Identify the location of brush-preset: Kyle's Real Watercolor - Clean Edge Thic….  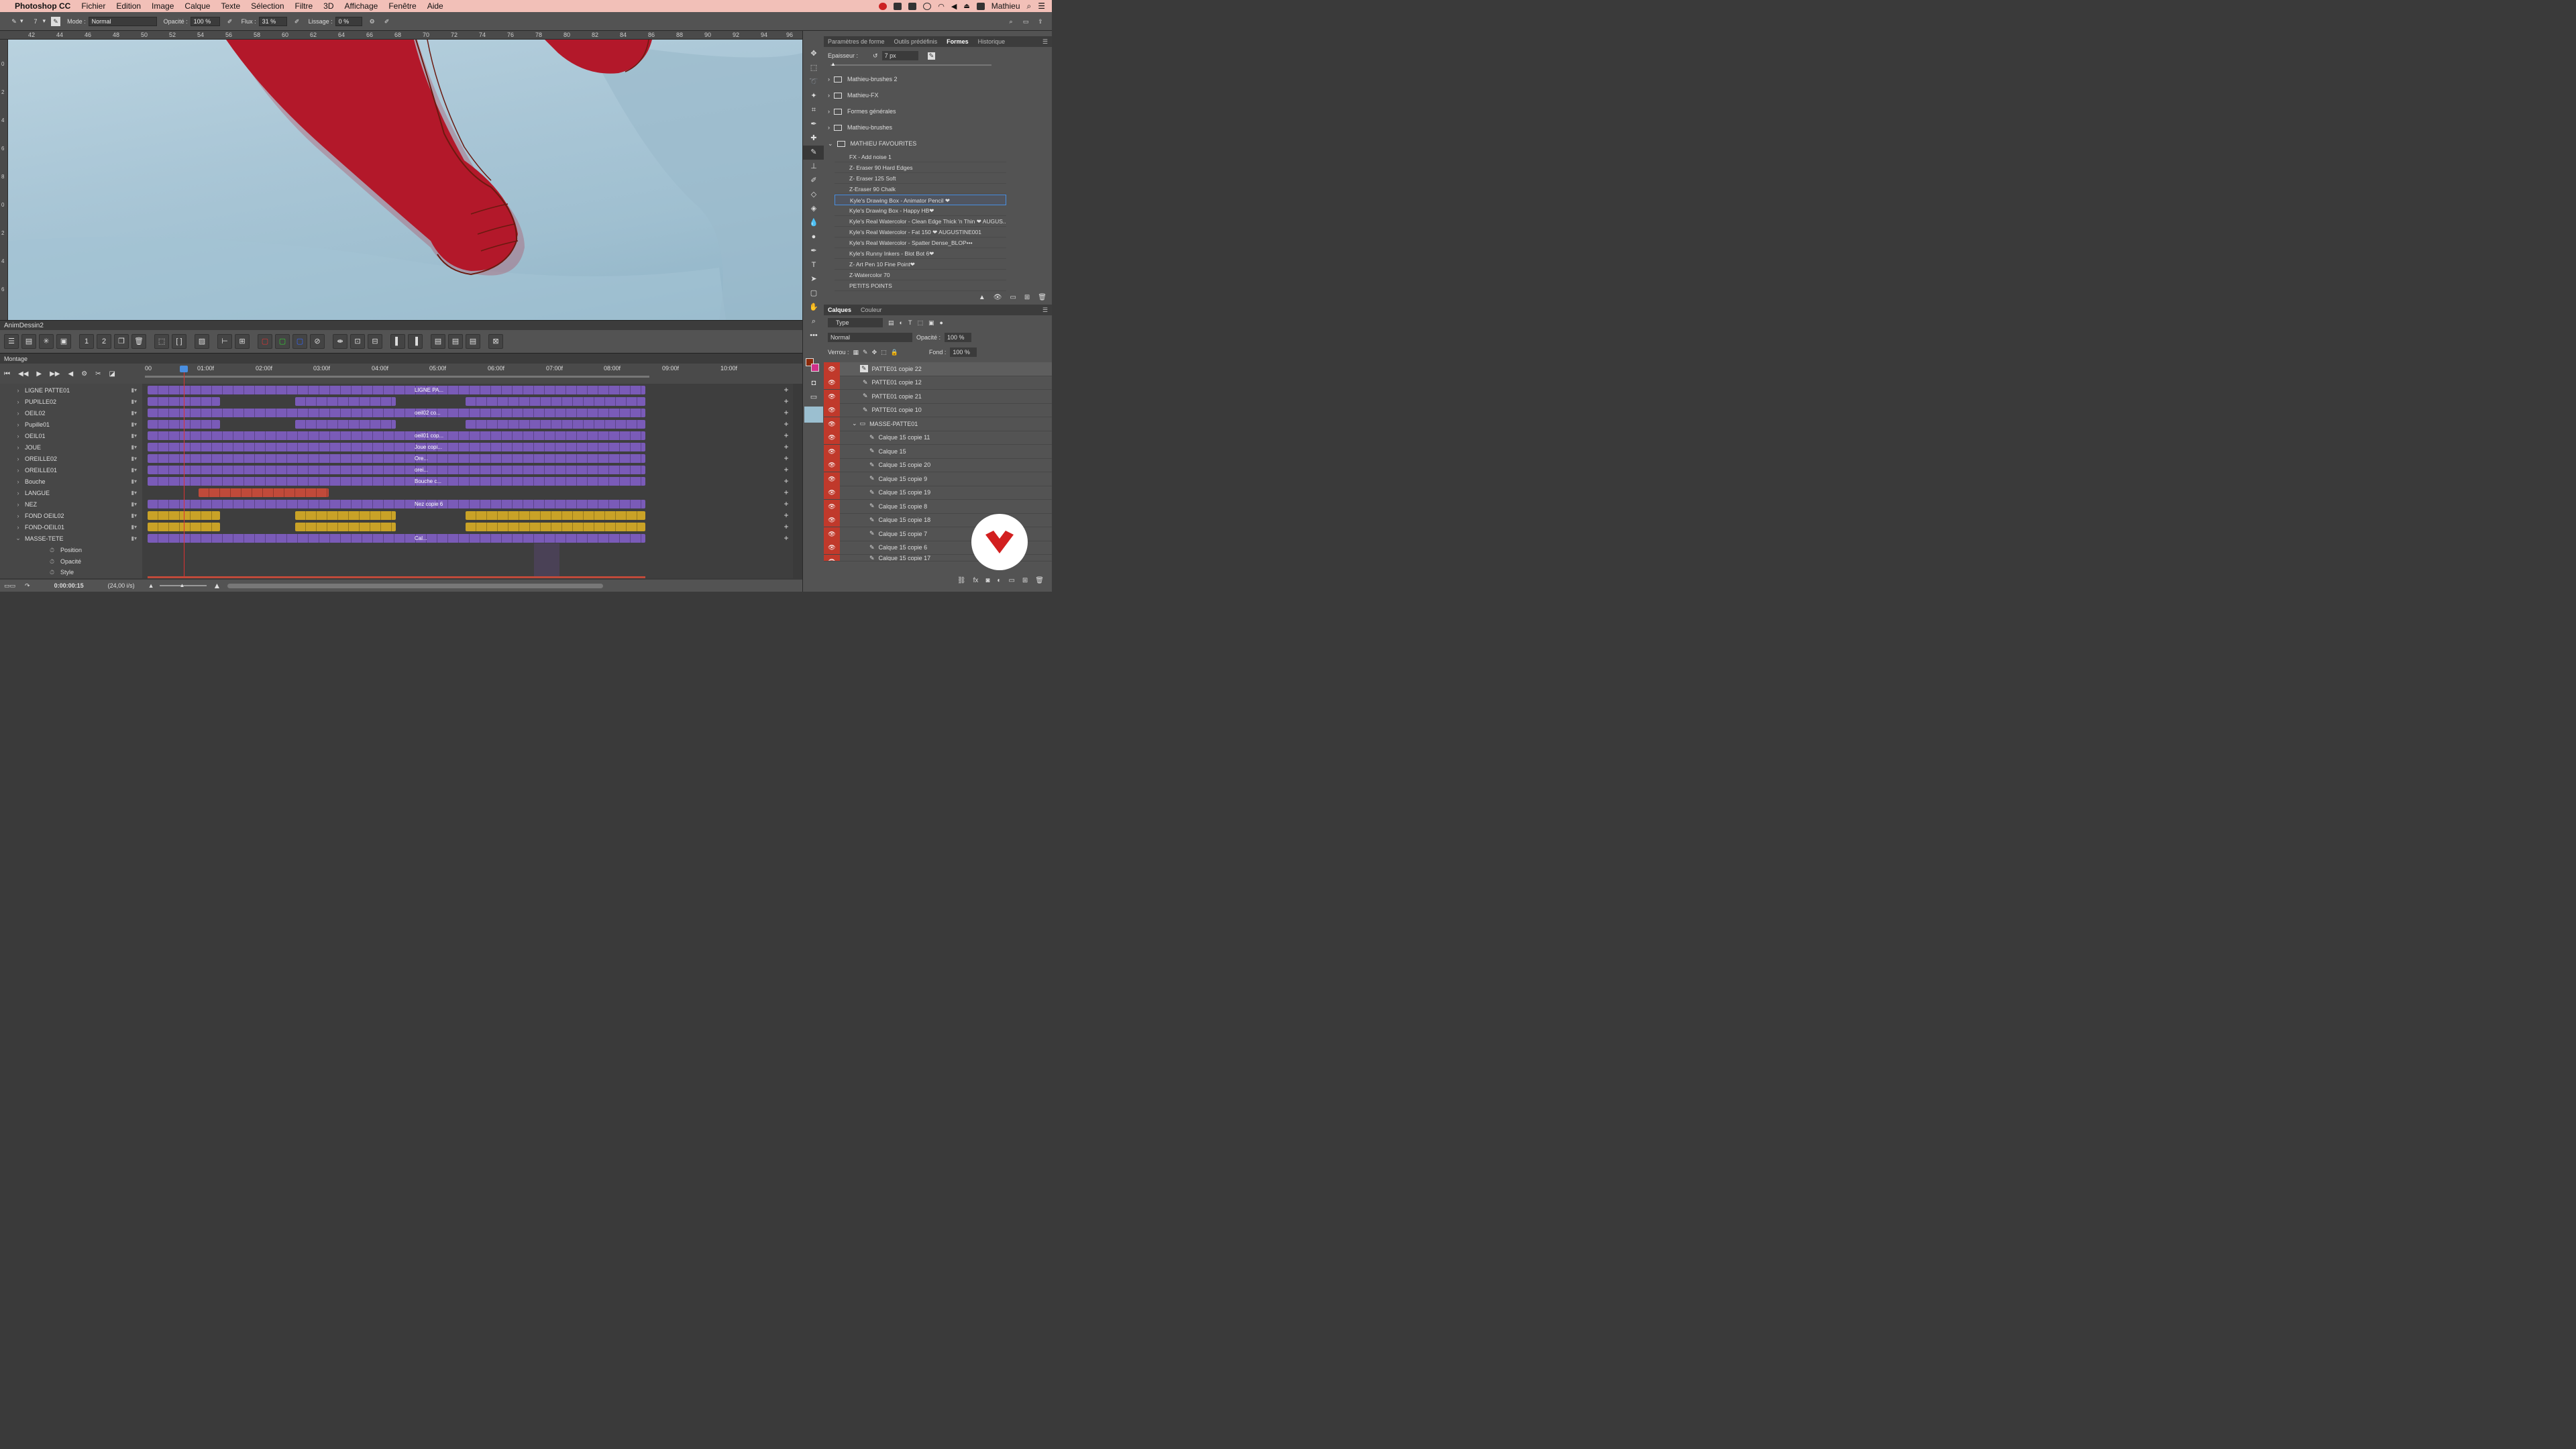
(920, 221).